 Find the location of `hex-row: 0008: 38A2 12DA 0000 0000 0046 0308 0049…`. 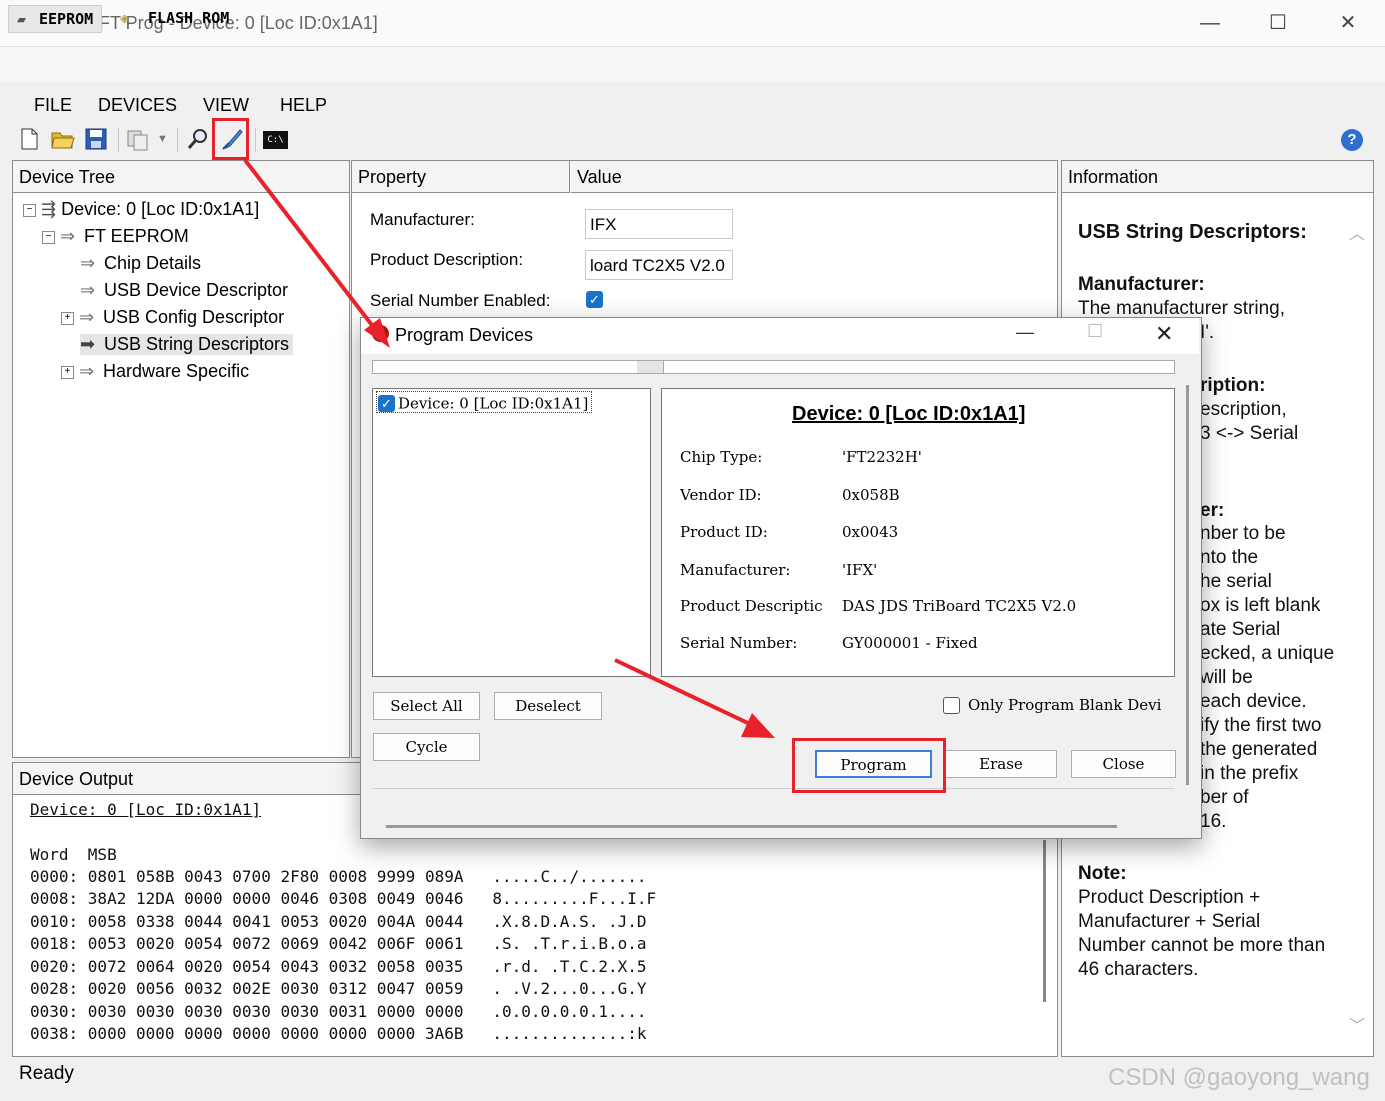

hex-row: 0008: 38A2 12DA 0000 0000 0046 0308 0049… is located at coordinates (343, 898).